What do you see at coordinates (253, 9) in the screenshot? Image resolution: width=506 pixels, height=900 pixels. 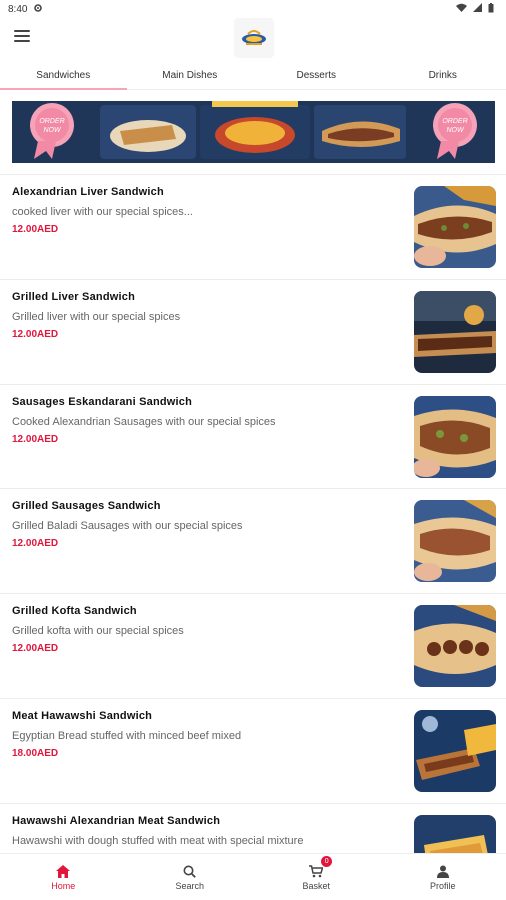 I see `status-bar: 8:40` at bounding box center [253, 9].